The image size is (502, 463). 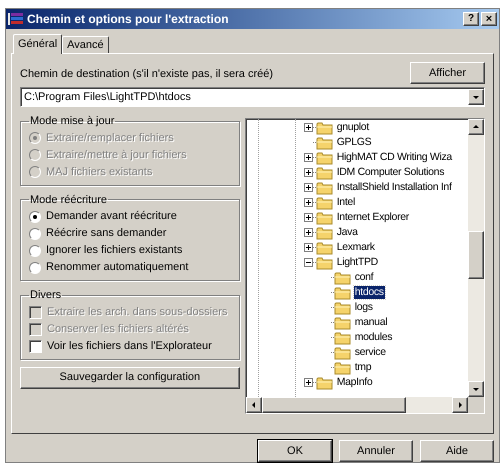 I want to click on scroll-up-icon, so click(x=476, y=127).